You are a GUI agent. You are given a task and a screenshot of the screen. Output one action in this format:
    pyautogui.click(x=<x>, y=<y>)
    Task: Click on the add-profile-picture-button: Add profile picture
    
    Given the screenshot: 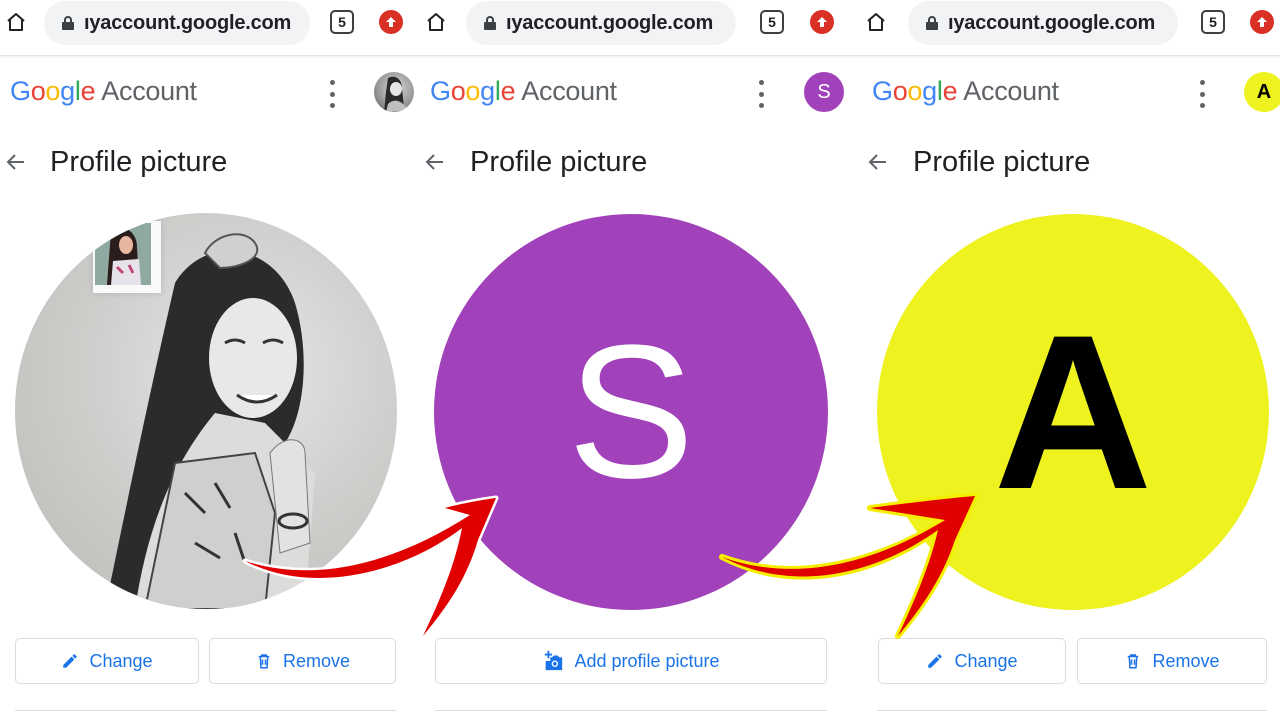 What is the action you would take?
    pyautogui.click(x=631, y=661)
    